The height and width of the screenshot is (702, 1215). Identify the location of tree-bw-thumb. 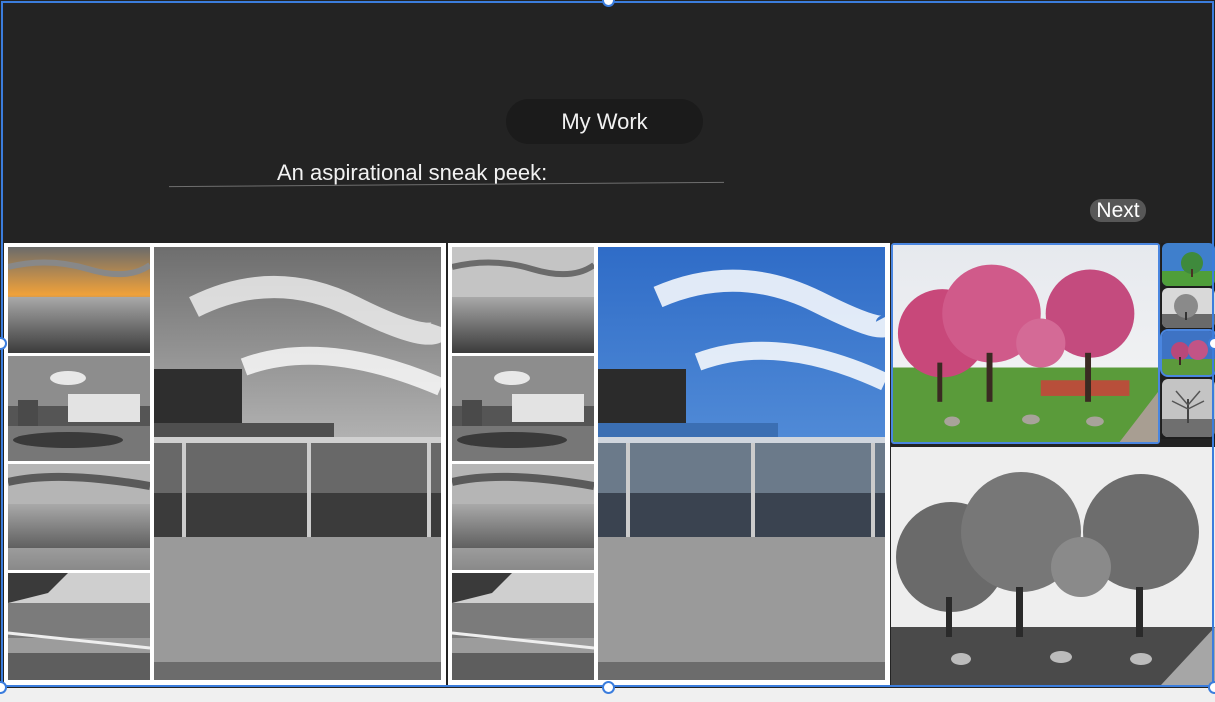
(1188, 308).